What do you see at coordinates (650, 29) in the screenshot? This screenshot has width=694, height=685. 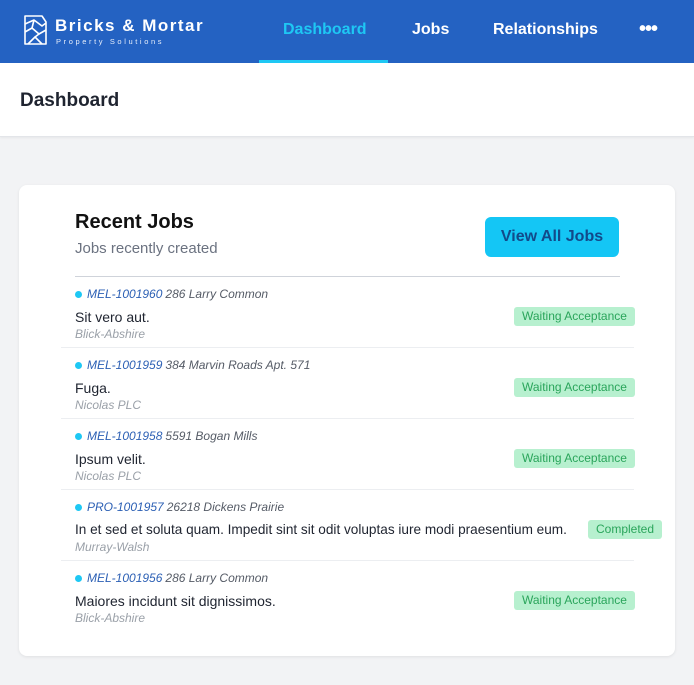 I see `more-dots-icon: •••` at bounding box center [650, 29].